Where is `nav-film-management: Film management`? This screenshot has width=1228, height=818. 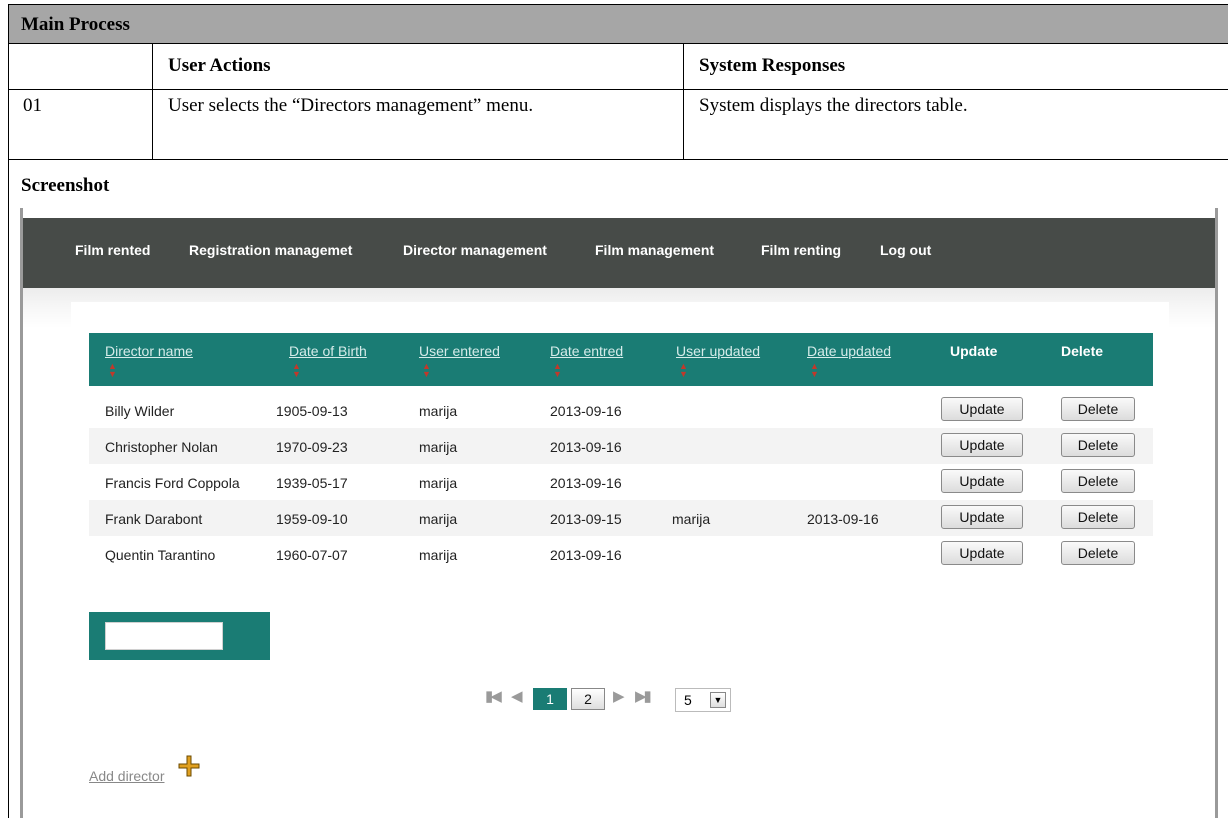 nav-film-management: Film management is located at coordinates (654, 250).